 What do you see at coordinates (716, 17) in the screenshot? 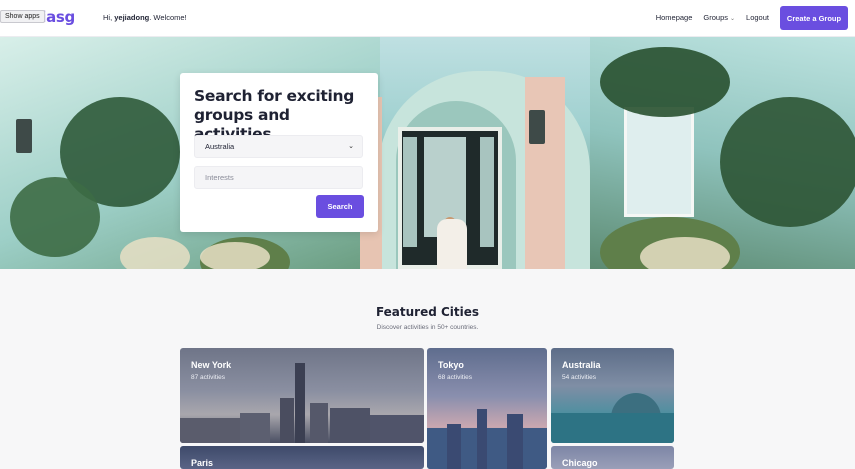
I see `nav-groups-label: Groups` at bounding box center [716, 17].